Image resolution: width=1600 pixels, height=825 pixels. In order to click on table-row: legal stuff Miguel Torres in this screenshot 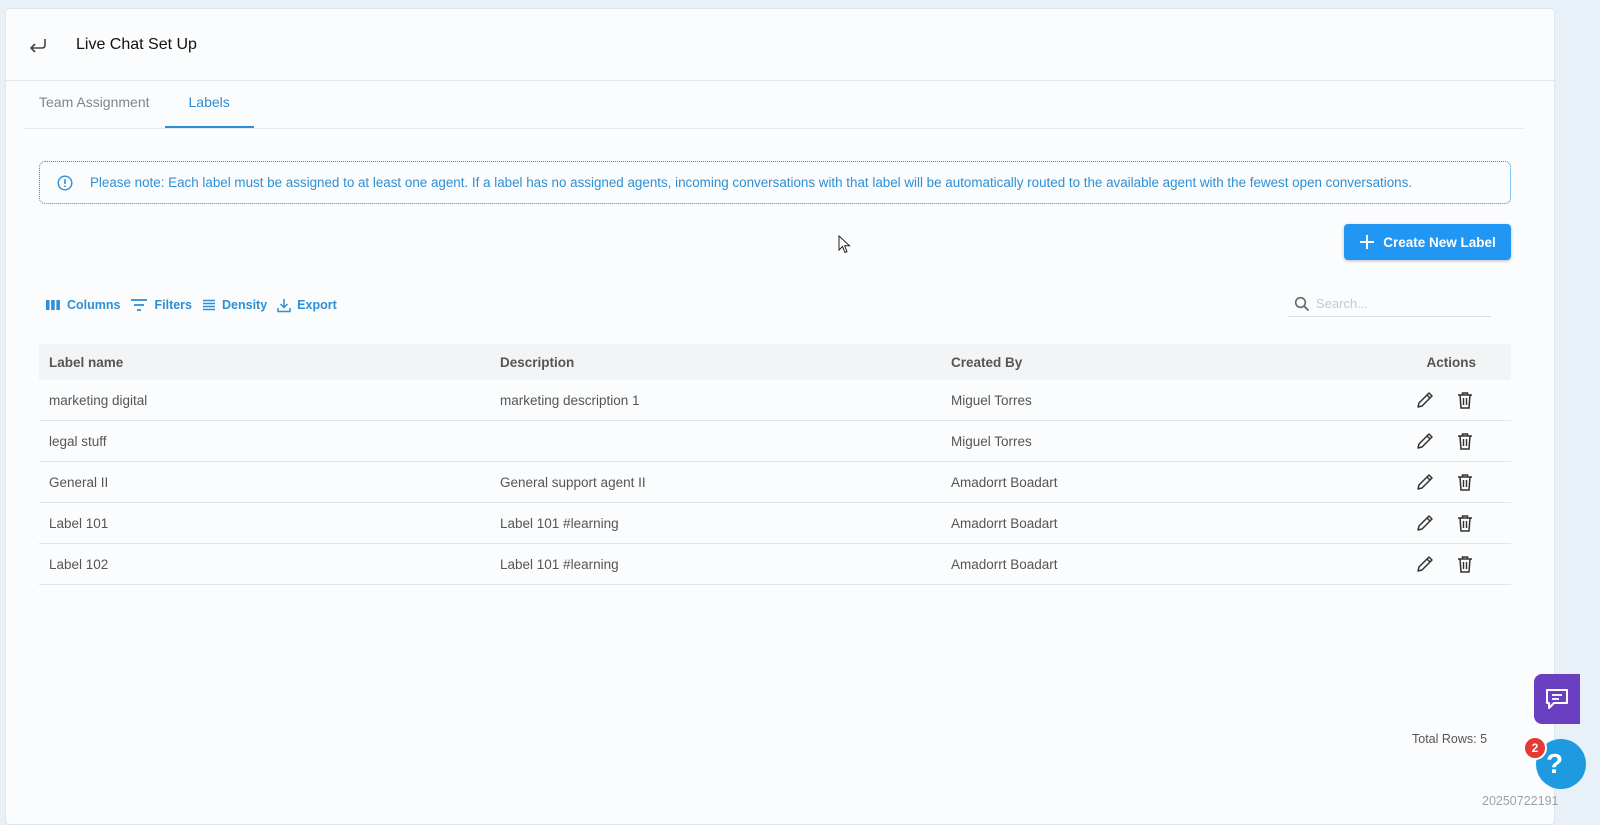, I will do `click(775, 441)`.